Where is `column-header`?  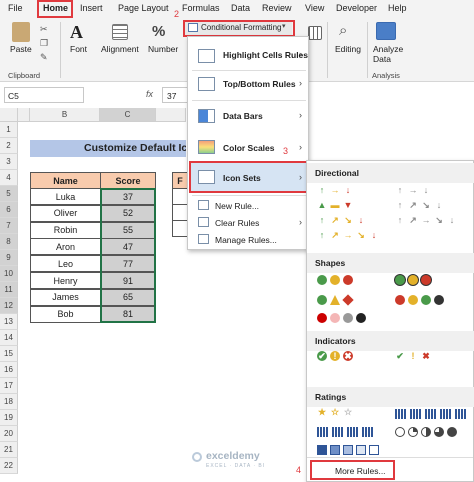
column-header is located at coordinates (171, 115).